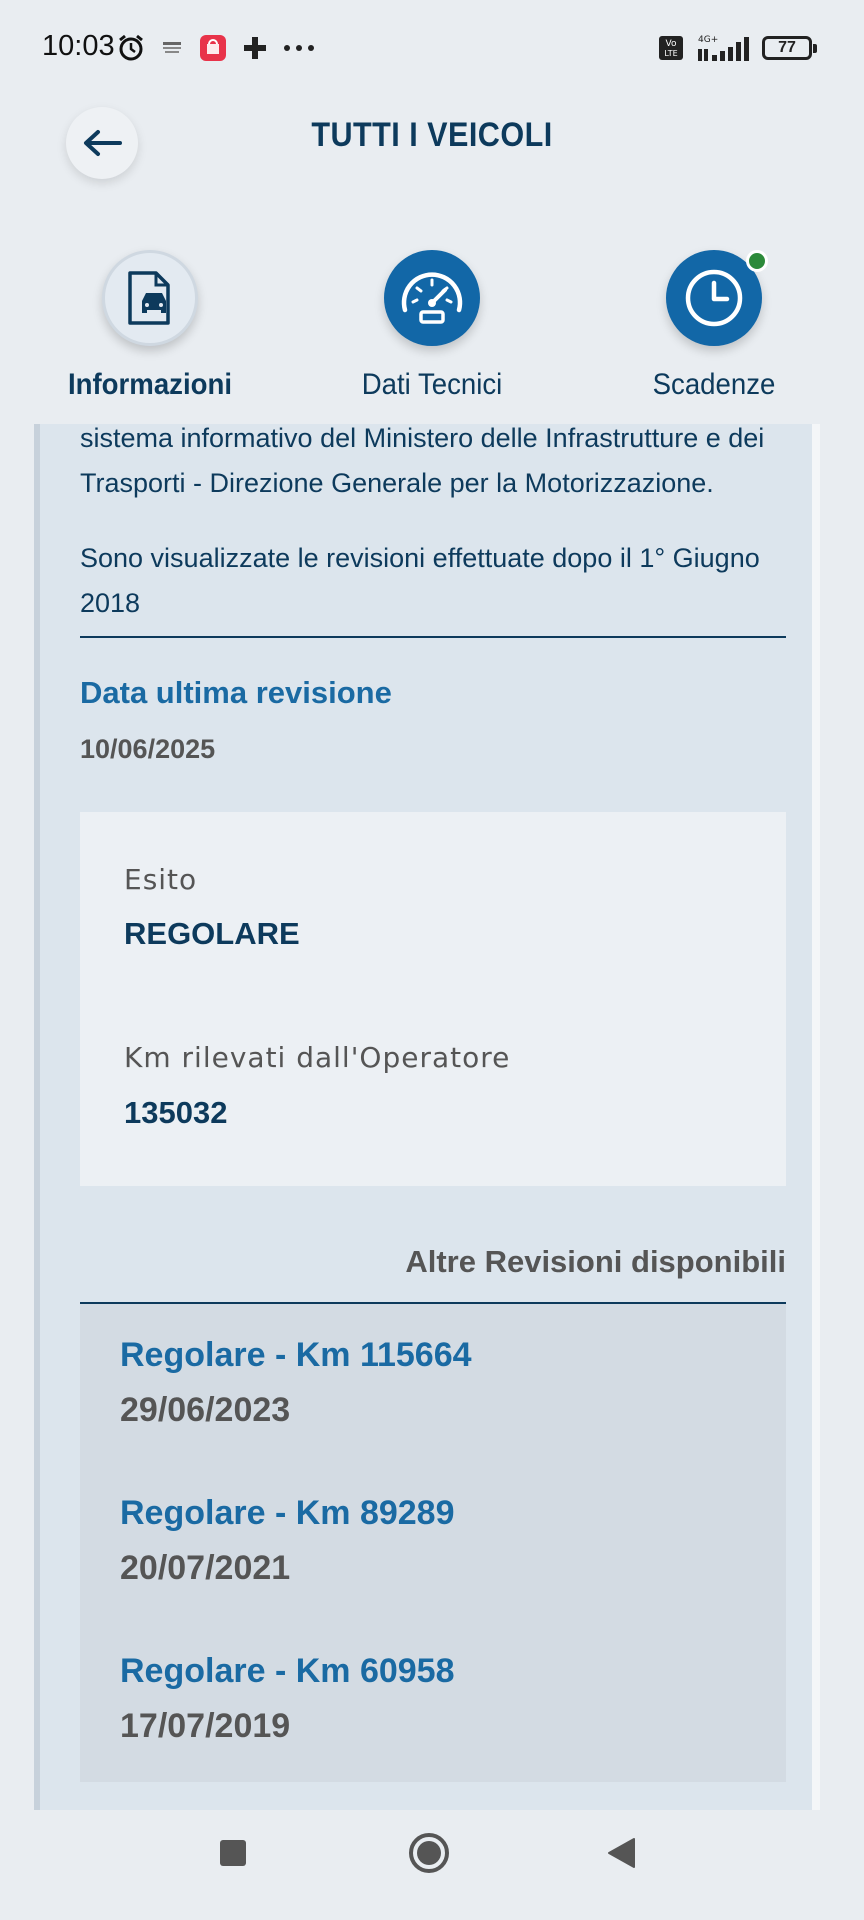 Image resolution: width=864 pixels, height=1920 pixels. What do you see at coordinates (150, 384) in the screenshot?
I see `tab-informazioni-label: Informazioni` at bounding box center [150, 384].